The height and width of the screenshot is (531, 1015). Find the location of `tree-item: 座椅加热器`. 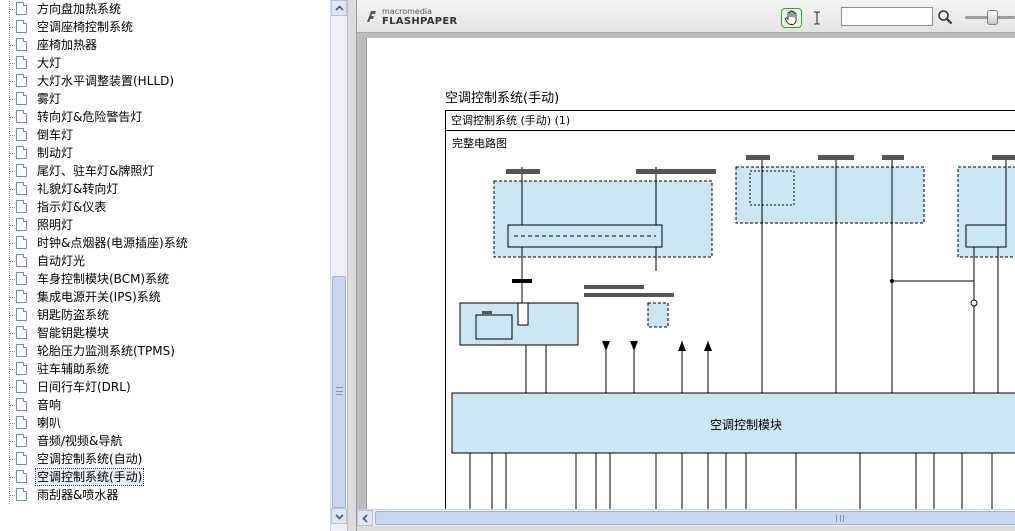

tree-item: 座椅加热器 is located at coordinates (165, 44).